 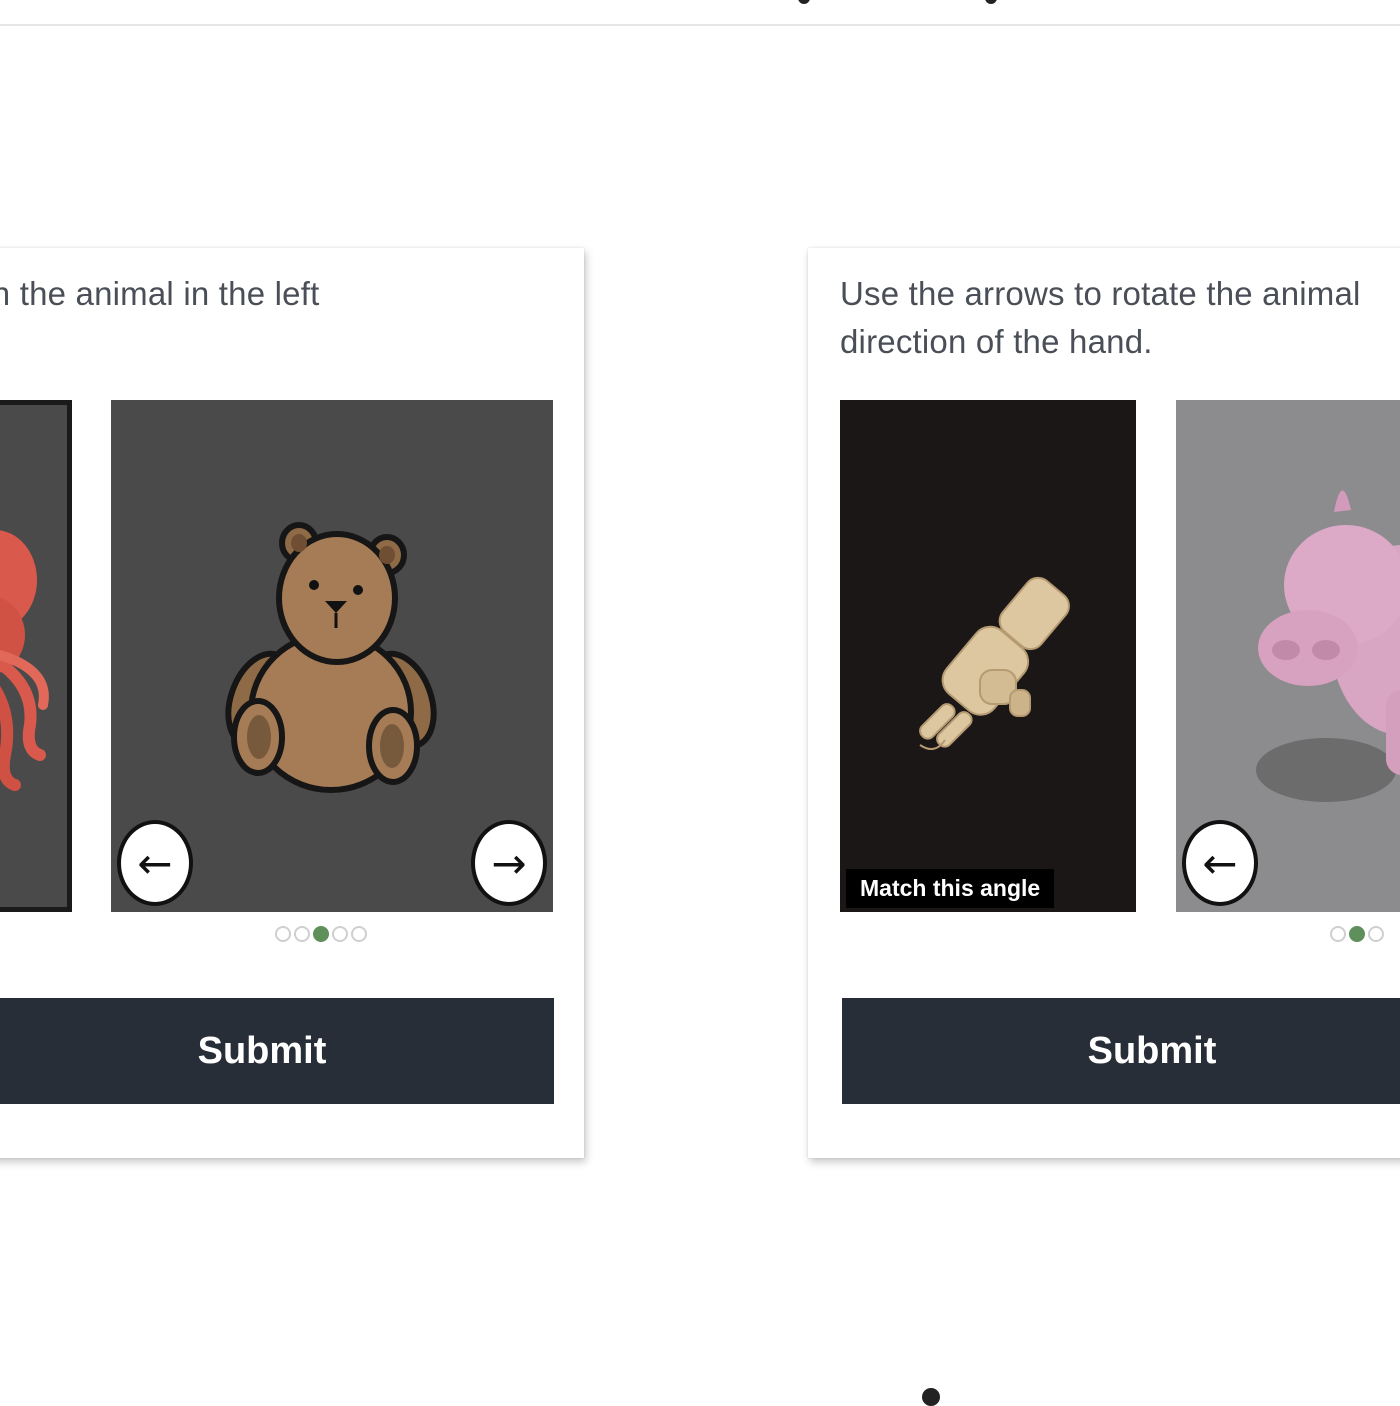 What do you see at coordinates (332, 656) in the screenshot?
I see `candidate-image-panel: ← →` at bounding box center [332, 656].